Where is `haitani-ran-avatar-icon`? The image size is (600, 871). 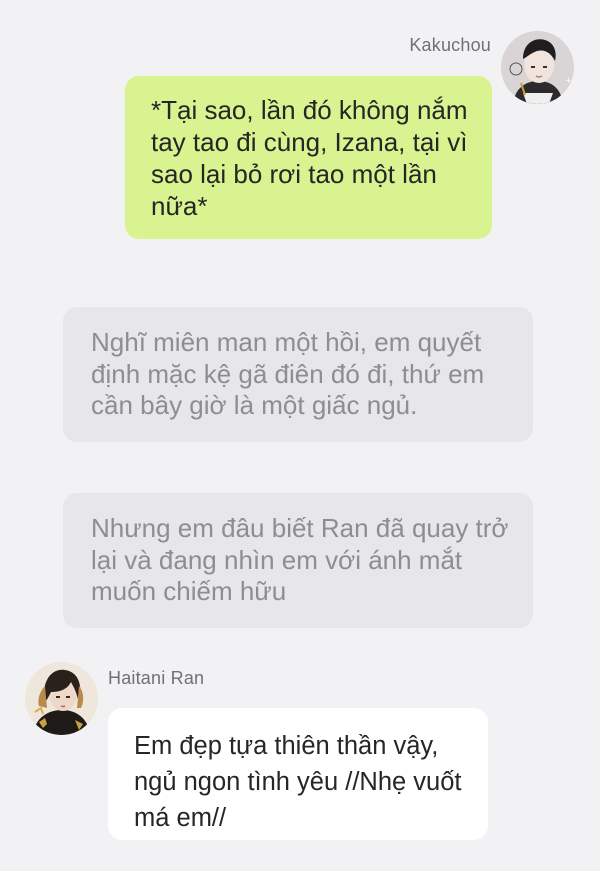 haitani-ran-avatar-icon is located at coordinates (61, 698).